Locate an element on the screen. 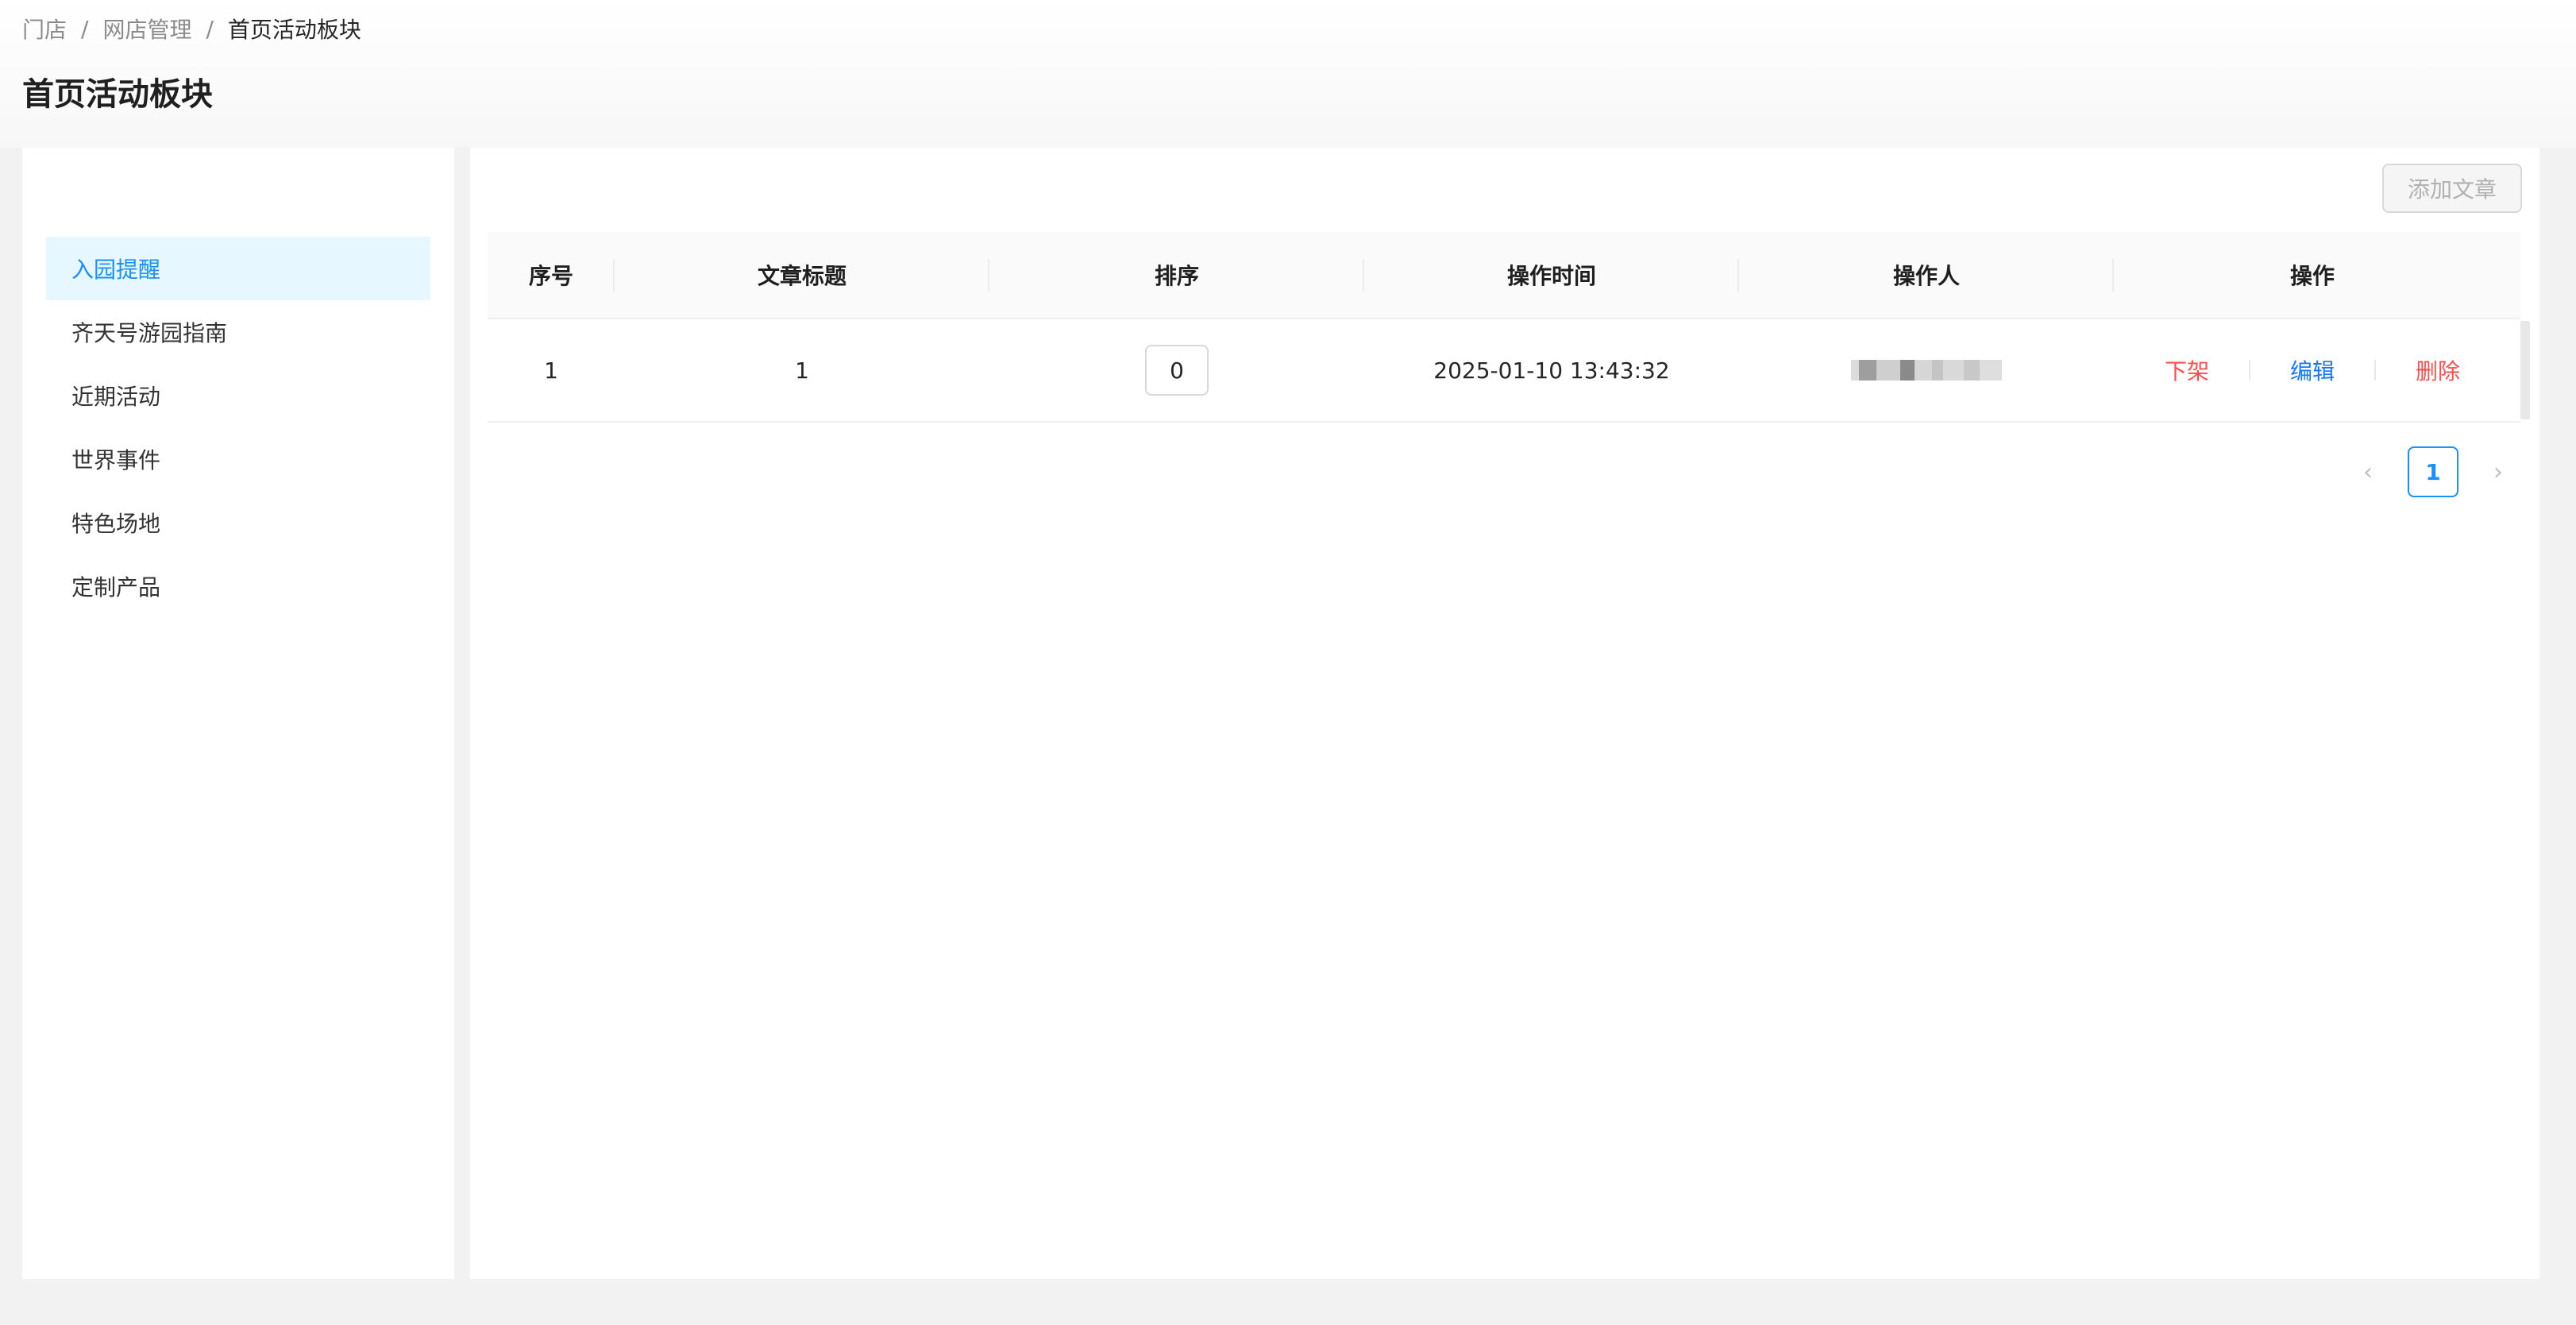 The height and width of the screenshot is (1325, 2576). header-band is located at coordinates (1288, 74).